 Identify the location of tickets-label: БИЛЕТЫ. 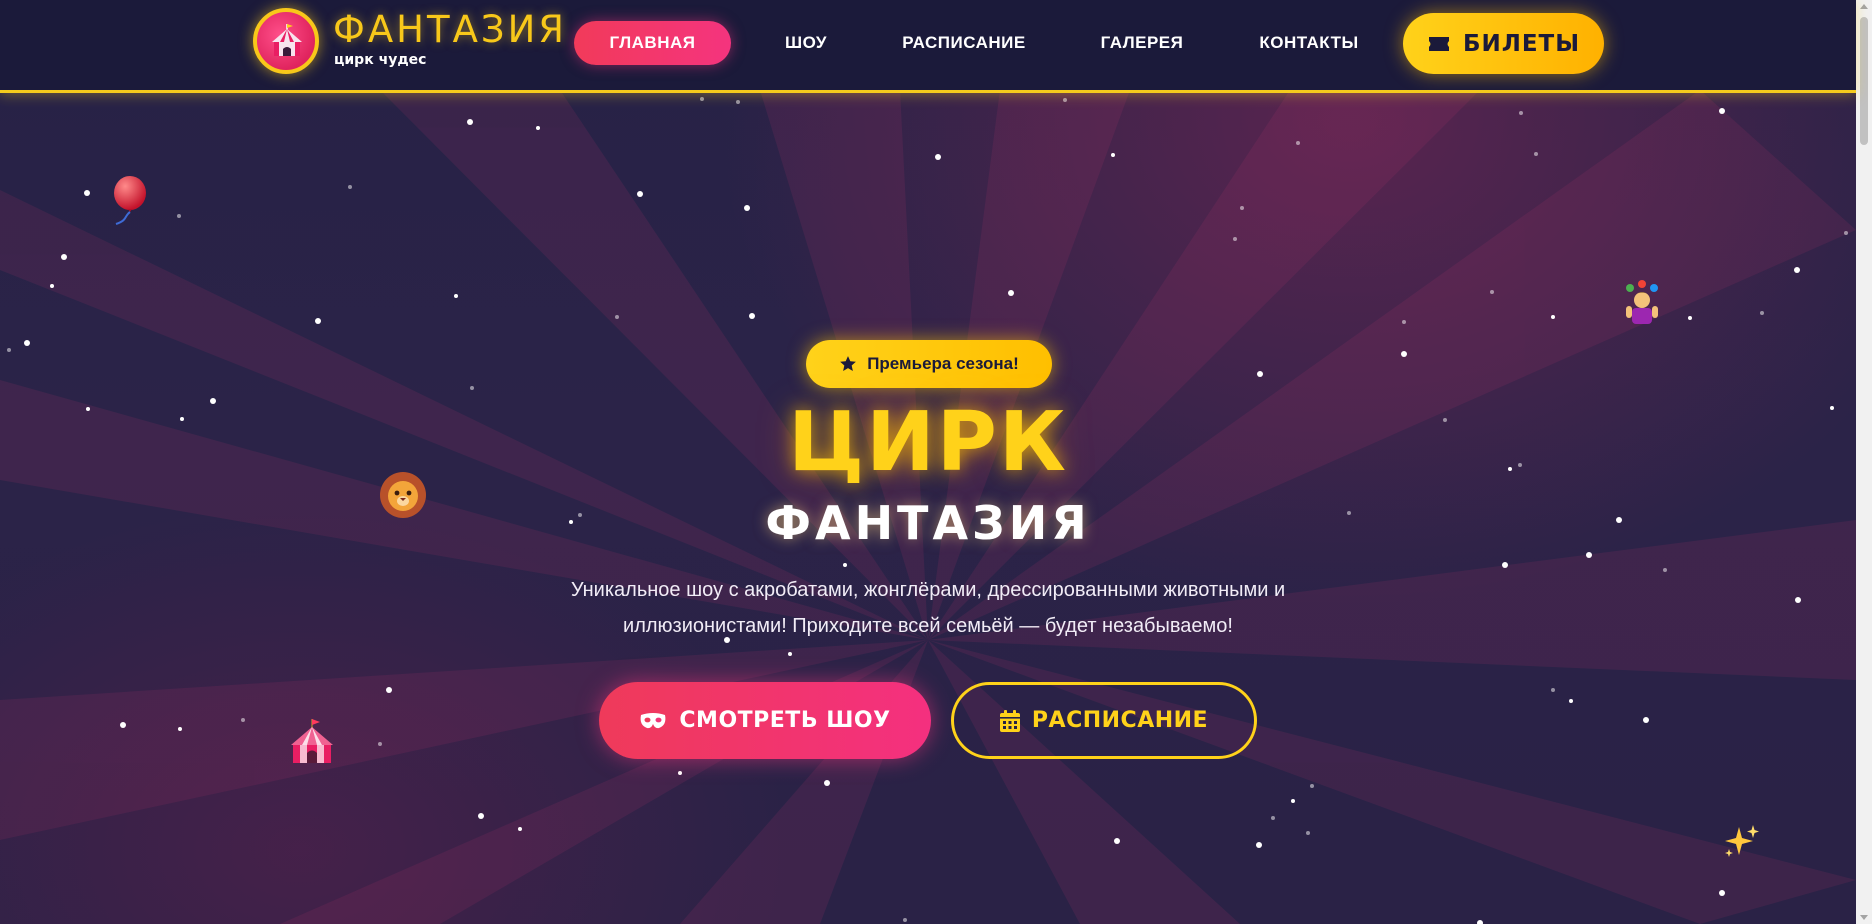
(1521, 43).